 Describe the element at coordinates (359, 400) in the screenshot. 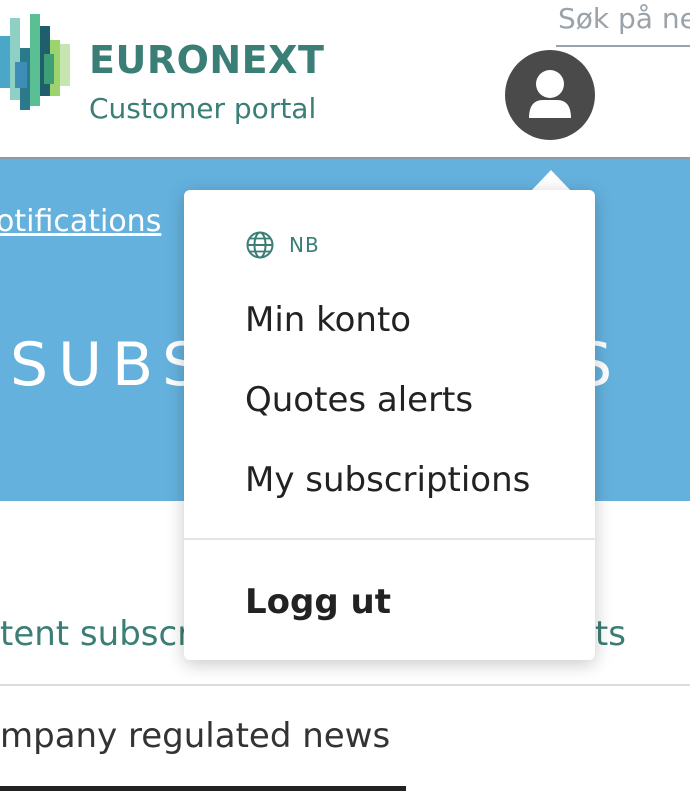

I see `menu-item-quotes-alerts: Quotes alerts` at that location.